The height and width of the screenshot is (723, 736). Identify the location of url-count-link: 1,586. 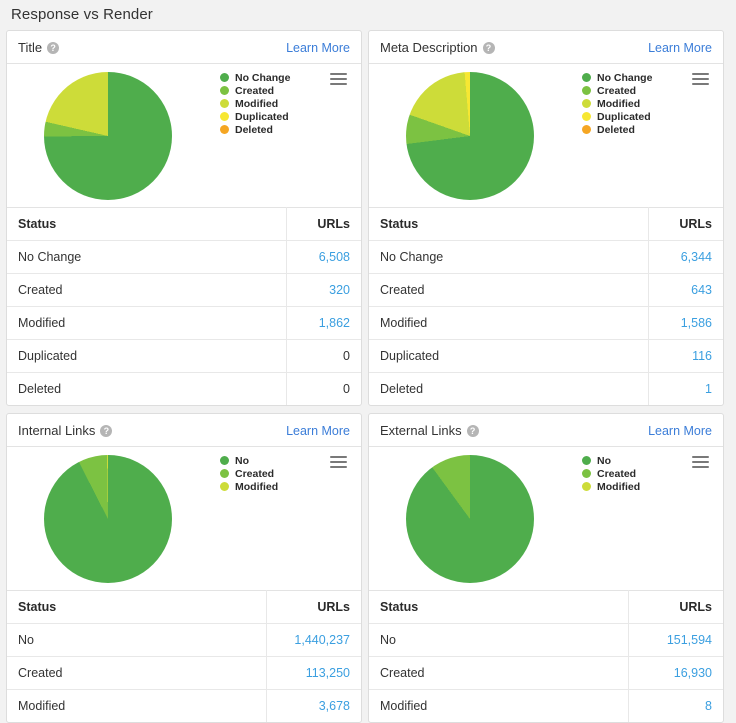
(696, 323).